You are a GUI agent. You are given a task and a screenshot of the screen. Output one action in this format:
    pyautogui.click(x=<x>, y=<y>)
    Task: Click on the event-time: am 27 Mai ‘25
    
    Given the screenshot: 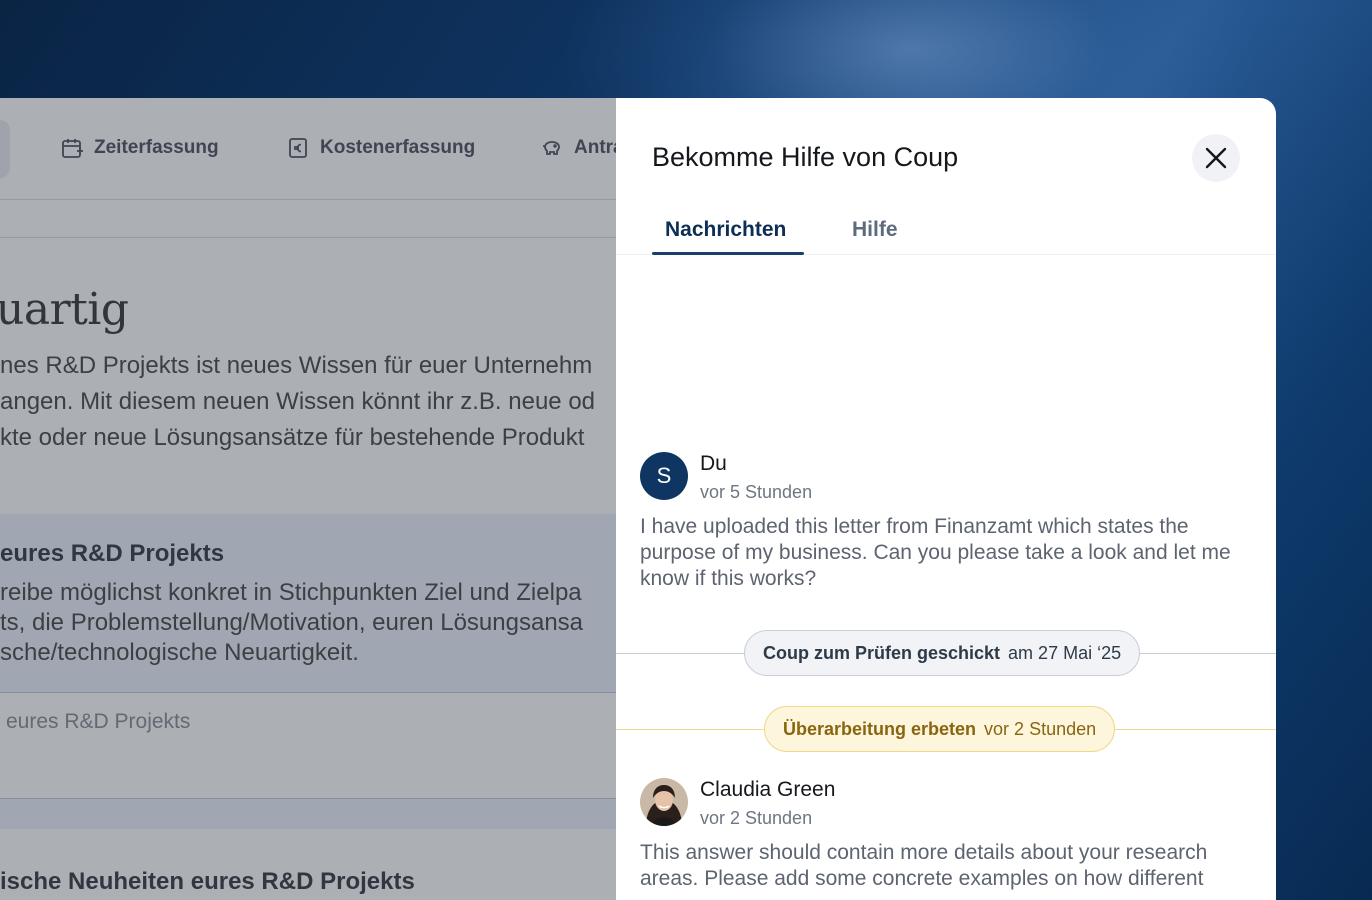 What is the action you would take?
    pyautogui.click(x=1065, y=652)
    